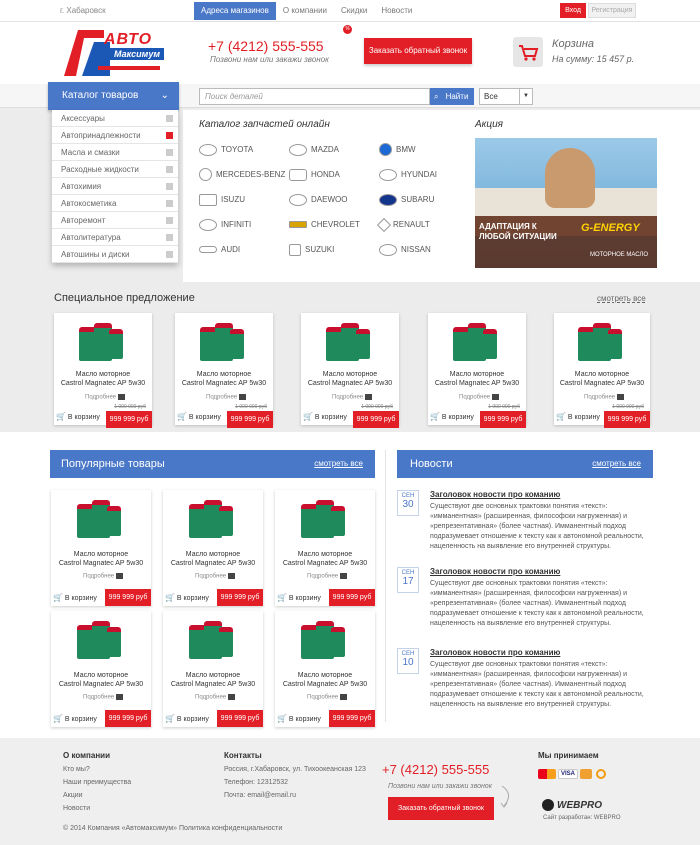 The width and height of the screenshot is (700, 845). I want to click on brand-suzuki: SUZUKI, so click(333, 250).